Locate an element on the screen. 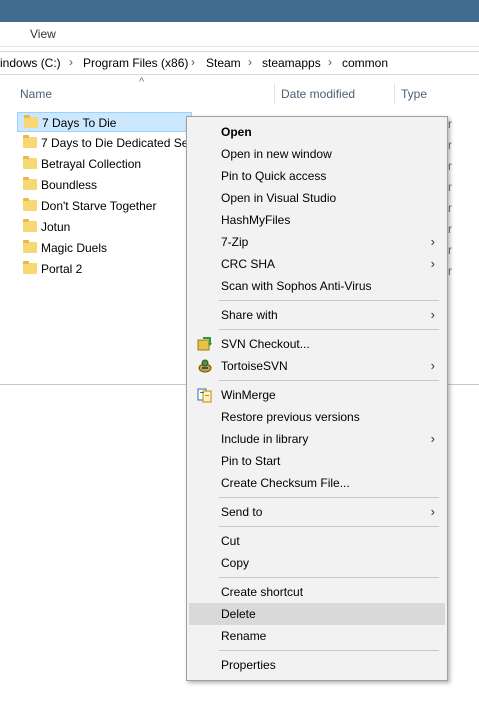 Image resolution: width=479 pixels, height=704 pixels. breadcrumb-steamapps: steamapps is located at coordinates (291, 63).